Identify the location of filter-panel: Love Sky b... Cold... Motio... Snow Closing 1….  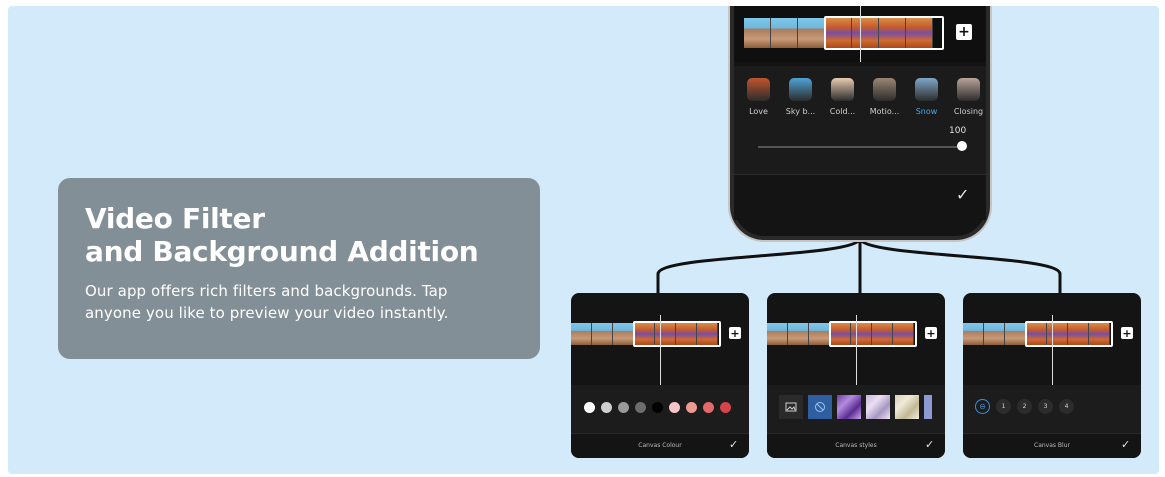
(860, 120).